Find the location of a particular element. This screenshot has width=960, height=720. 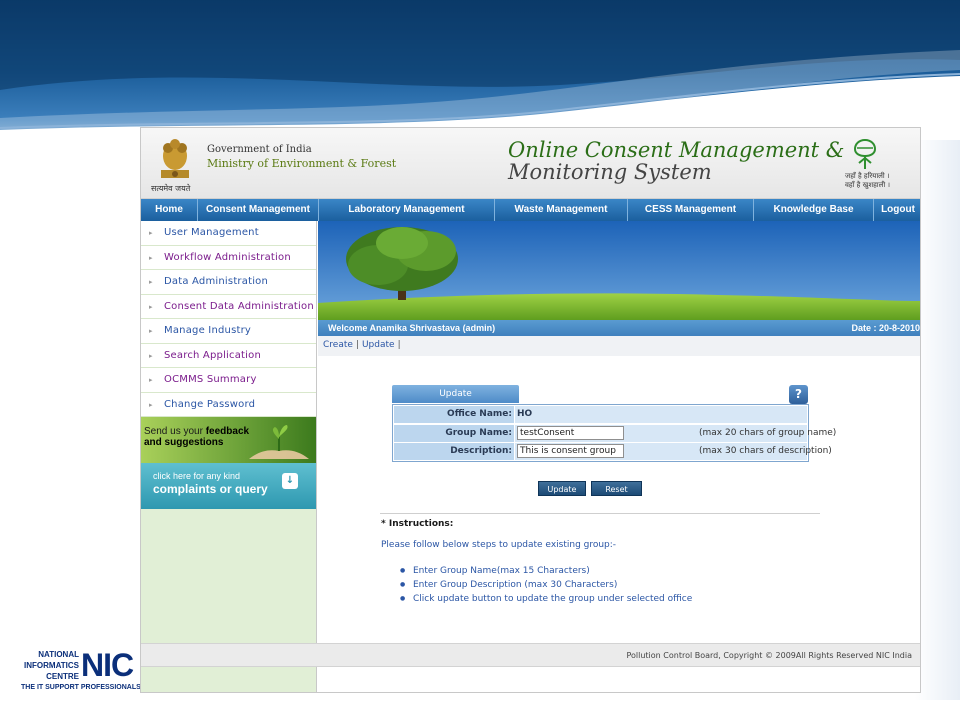

sidebar-item-label: OCMMS Summary is located at coordinates (210, 379).